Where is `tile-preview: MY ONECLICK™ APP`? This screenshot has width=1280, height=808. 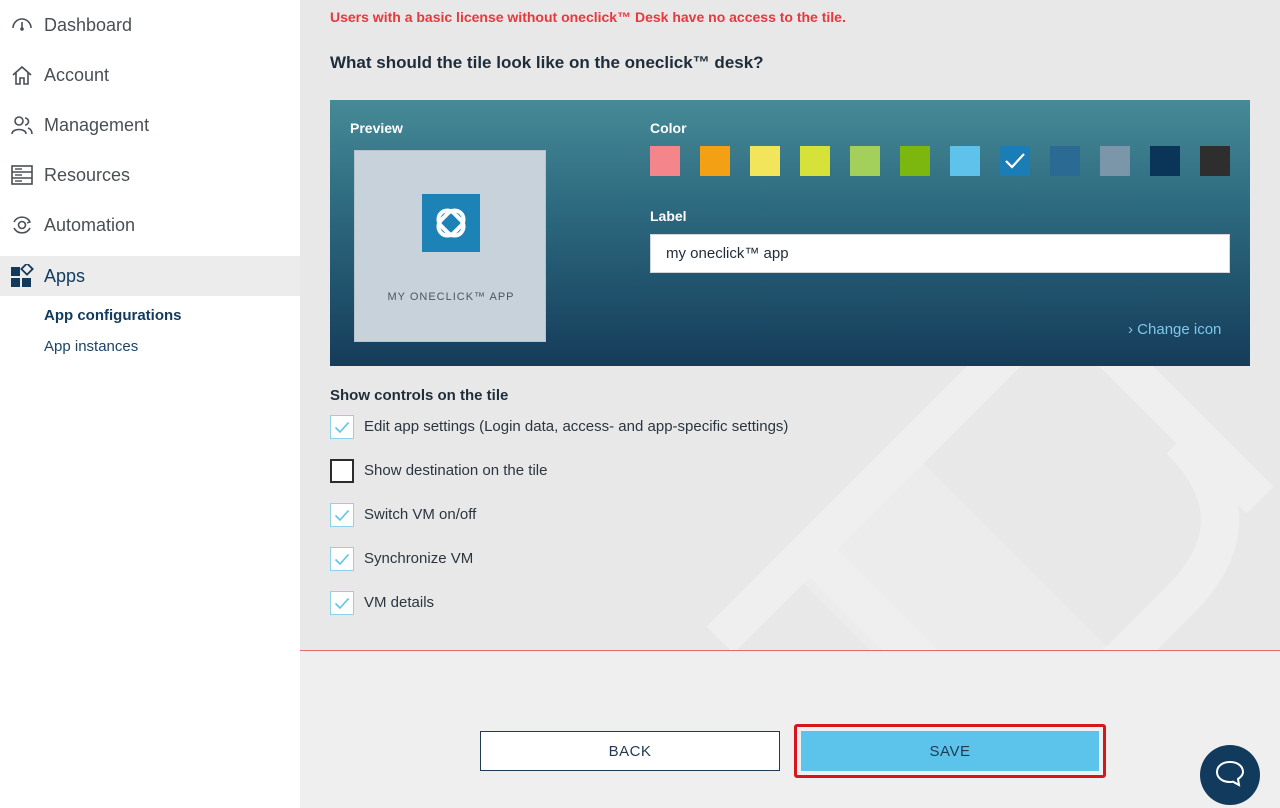 tile-preview: MY ONECLICK™ APP is located at coordinates (450, 246).